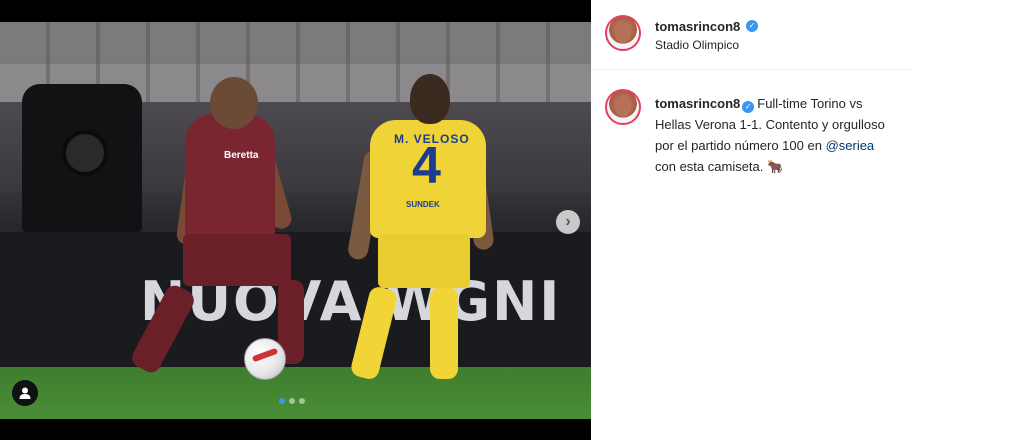 This screenshot has width=1024, height=440. I want to click on post-header: tomasrincon8 ✓ Stadio Olimpico, so click(752, 35).